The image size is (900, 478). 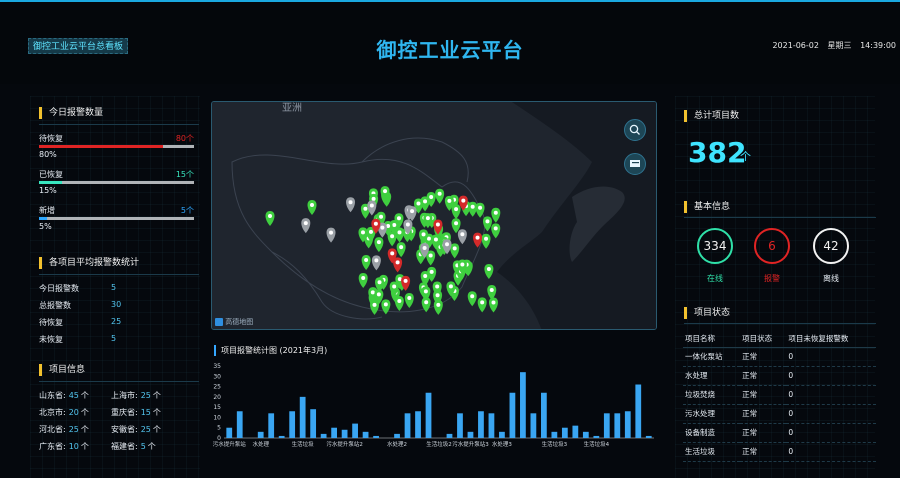 I want to click on map-search-button, so click(x=635, y=130).